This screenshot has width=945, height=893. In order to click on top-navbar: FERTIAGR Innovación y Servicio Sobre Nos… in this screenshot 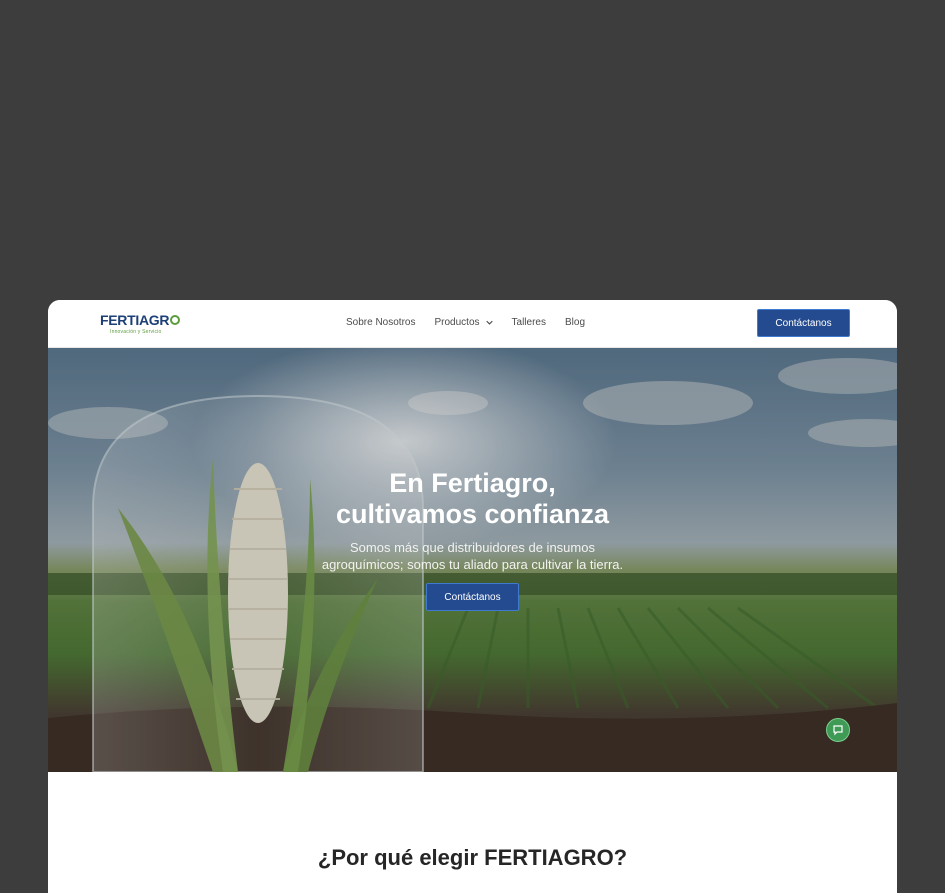, I will do `click(472, 324)`.